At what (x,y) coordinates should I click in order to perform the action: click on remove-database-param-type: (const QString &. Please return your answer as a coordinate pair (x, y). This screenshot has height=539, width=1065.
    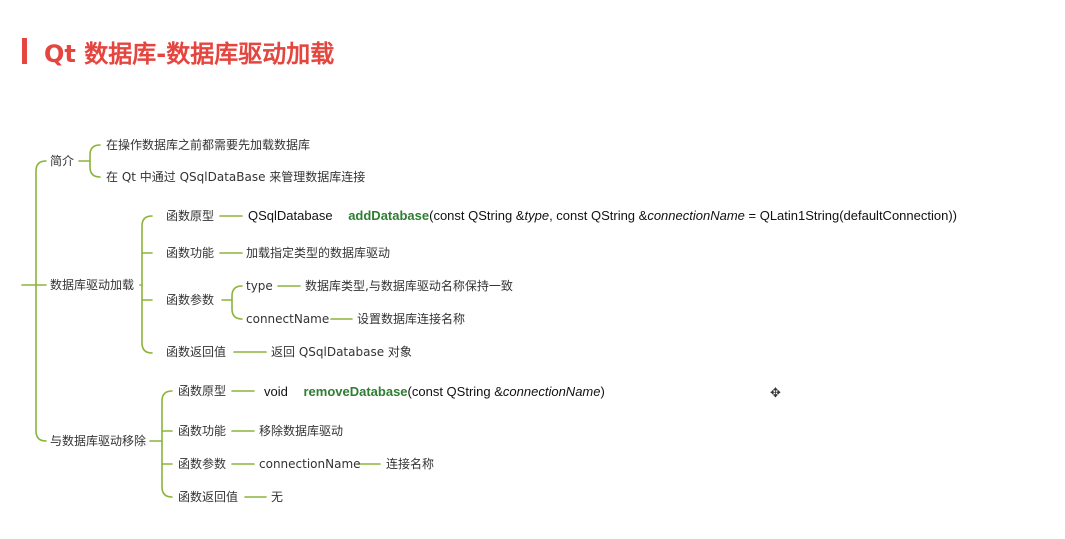
    Looking at the image, I should click on (455, 391).